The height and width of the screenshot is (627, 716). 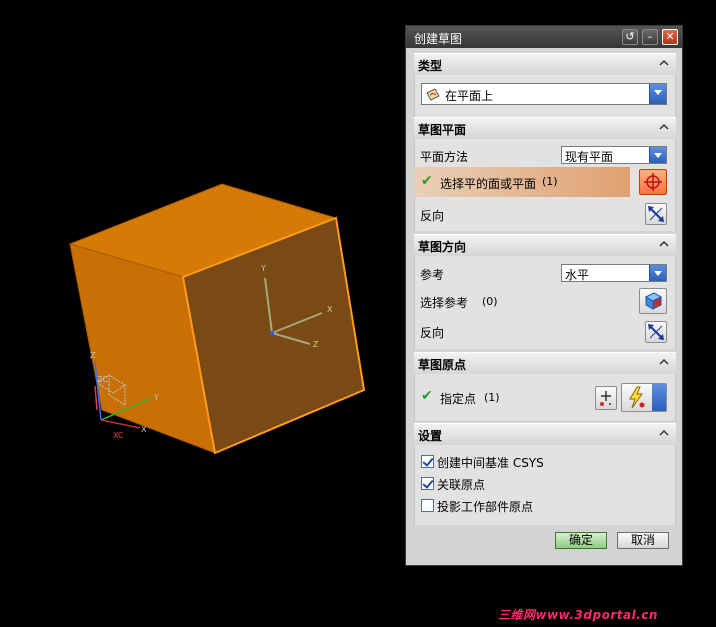 I want to click on face-axis-z-label: Z, so click(x=316, y=344).